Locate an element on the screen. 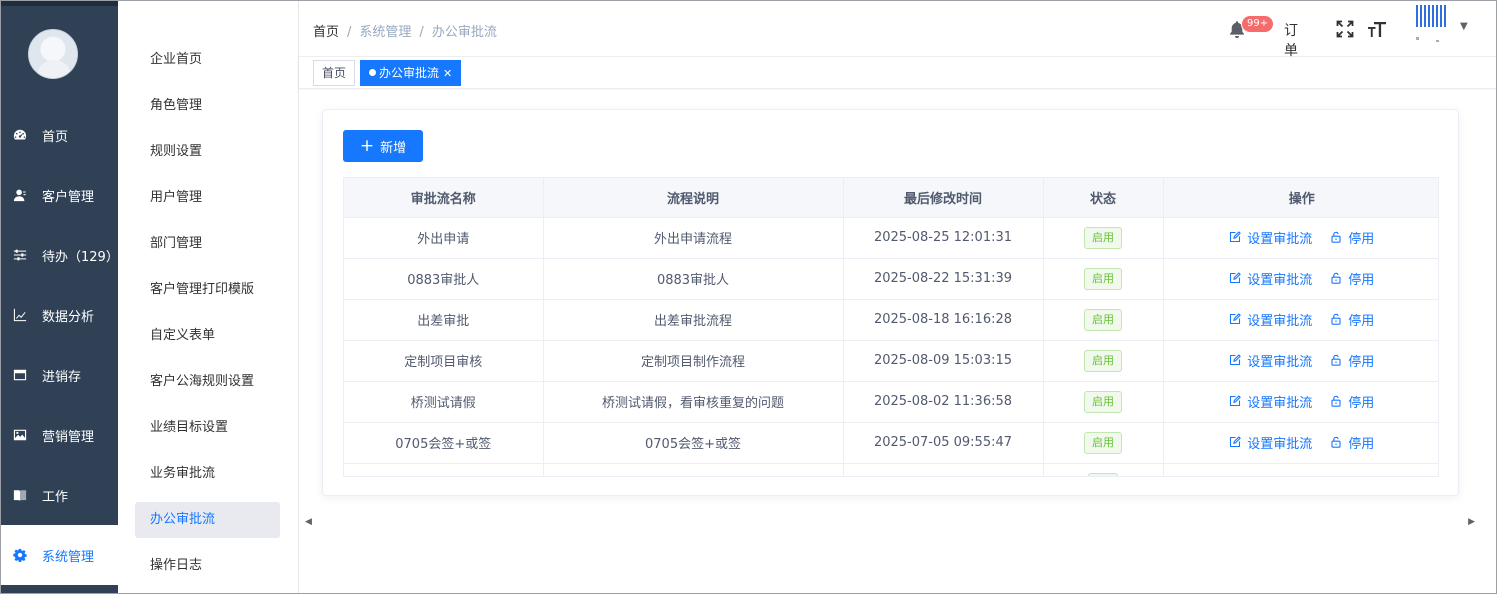 The width and height of the screenshot is (1497, 594). sidebar-item-label: 工作 is located at coordinates (55, 497).